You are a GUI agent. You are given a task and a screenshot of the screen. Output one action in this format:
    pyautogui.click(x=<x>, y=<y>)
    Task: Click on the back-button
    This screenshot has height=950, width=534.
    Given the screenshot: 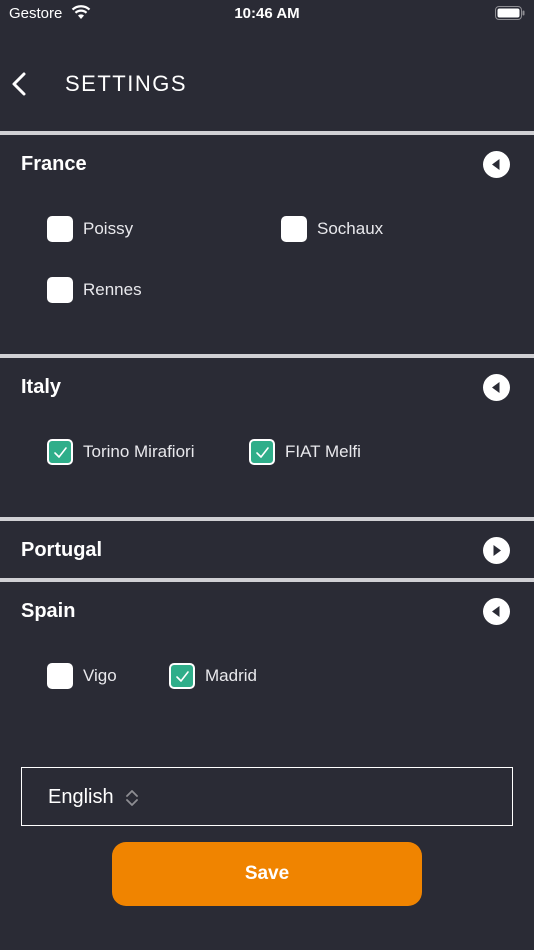 What is the action you would take?
    pyautogui.click(x=21, y=84)
    